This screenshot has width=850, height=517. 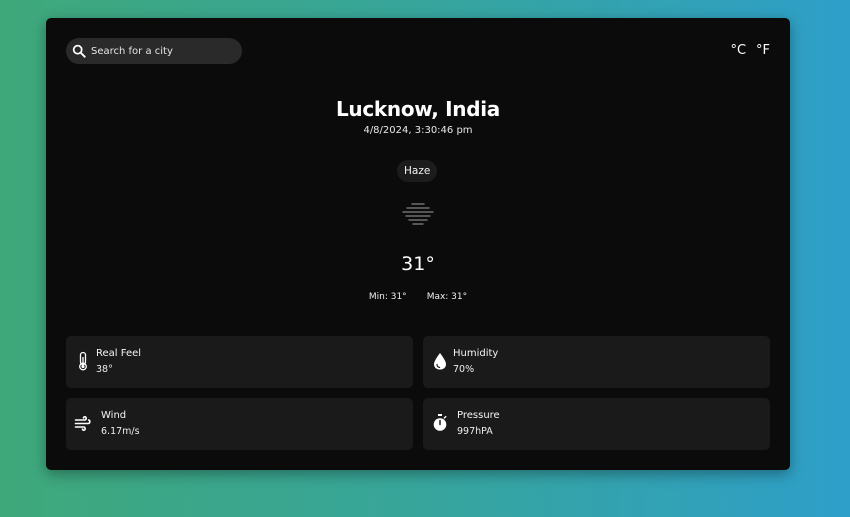 What do you see at coordinates (120, 431) in the screenshot?
I see `wind-value: 6.17m/s` at bounding box center [120, 431].